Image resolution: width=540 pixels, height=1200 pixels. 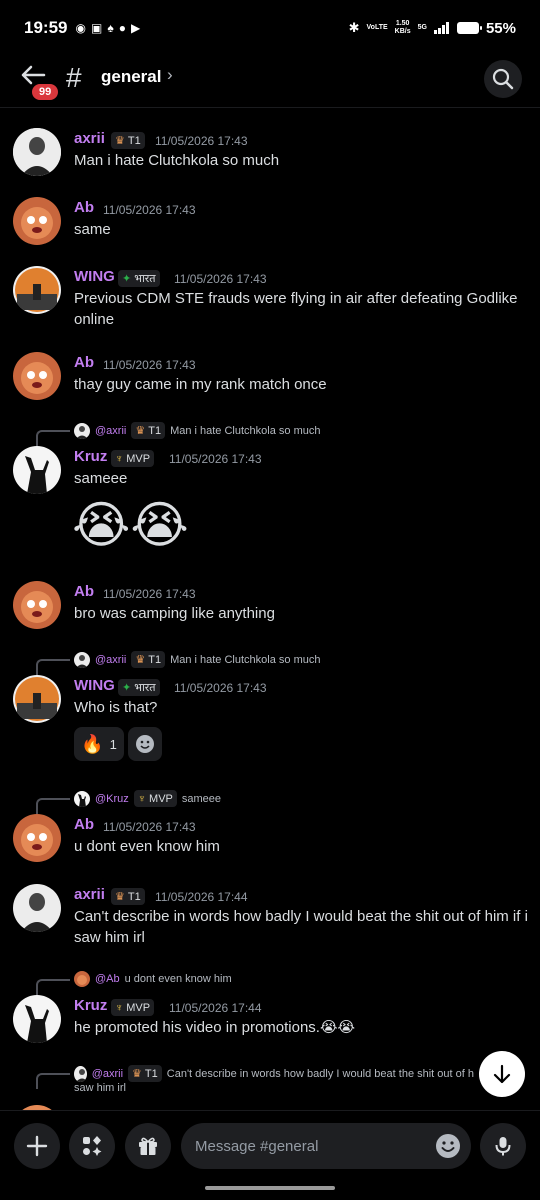 What do you see at coordinates (147, 846) in the screenshot?
I see `message-text: u dont even know him` at bounding box center [147, 846].